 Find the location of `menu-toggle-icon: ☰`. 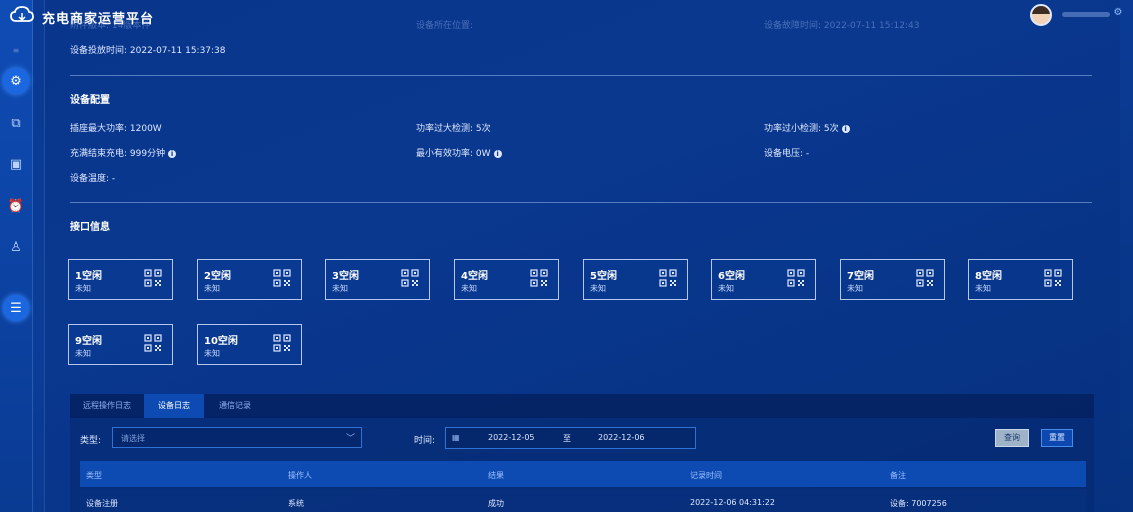

menu-toggle-icon: ☰ is located at coordinates (16, 308).